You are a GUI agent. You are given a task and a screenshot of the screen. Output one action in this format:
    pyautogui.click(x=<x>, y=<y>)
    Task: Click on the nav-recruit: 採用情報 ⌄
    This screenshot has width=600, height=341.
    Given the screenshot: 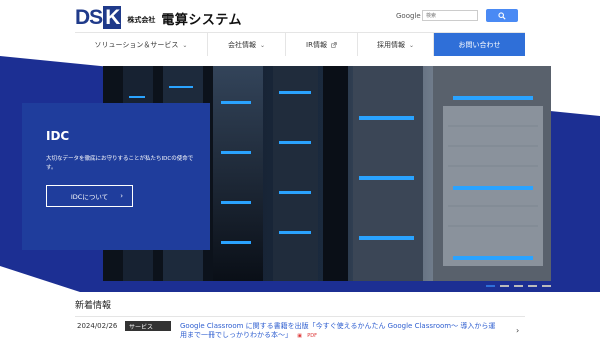 What is the action you would take?
    pyautogui.click(x=396, y=45)
    